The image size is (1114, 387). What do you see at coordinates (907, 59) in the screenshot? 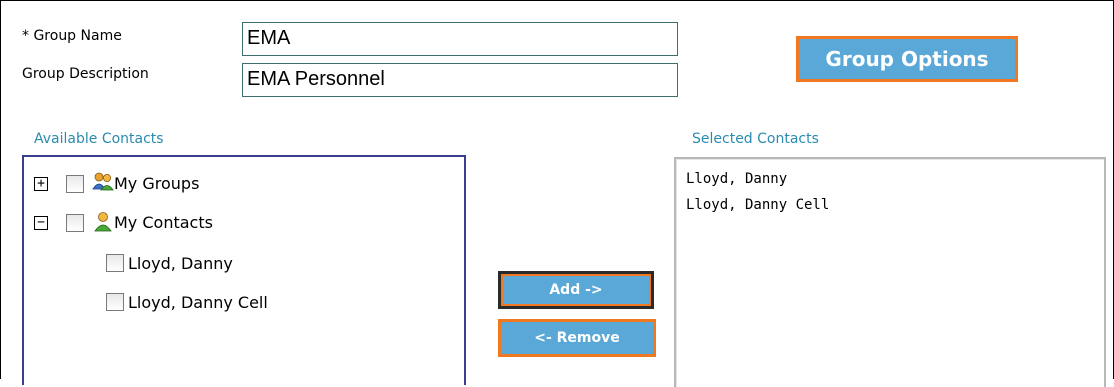
I see `group-options-button: Group Options` at bounding box center [907, 59].